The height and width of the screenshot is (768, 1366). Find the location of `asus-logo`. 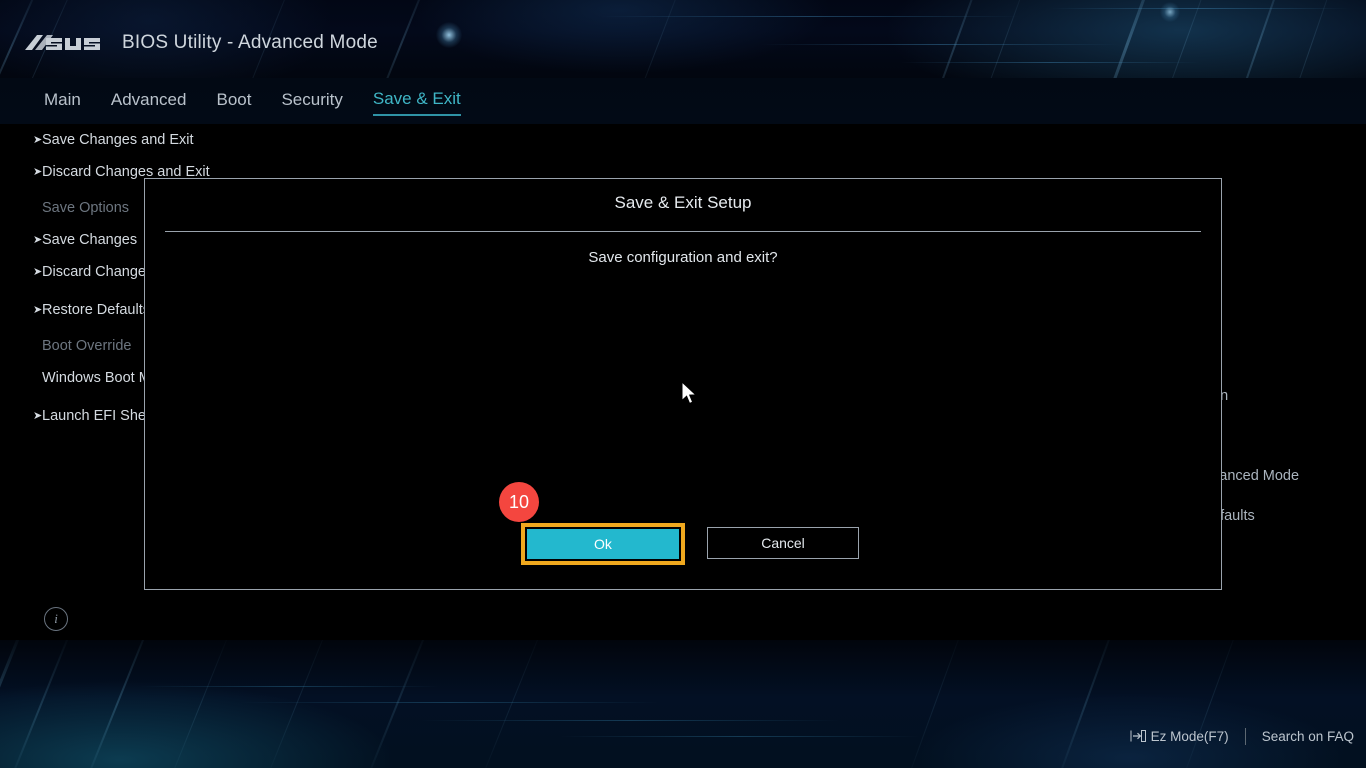

asus-logo is located at coordinates (62, 42).